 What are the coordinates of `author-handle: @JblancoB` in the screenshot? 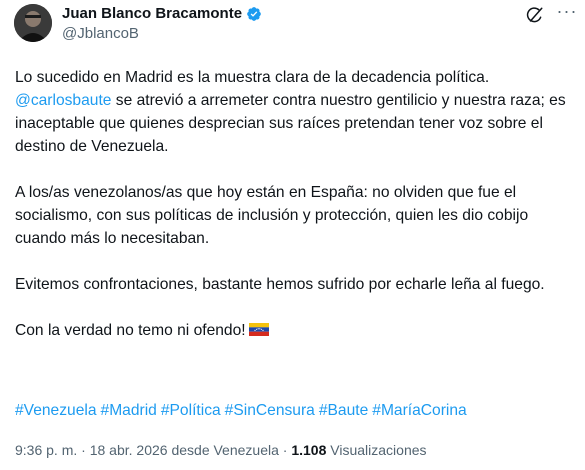 It's located at (100, 34).